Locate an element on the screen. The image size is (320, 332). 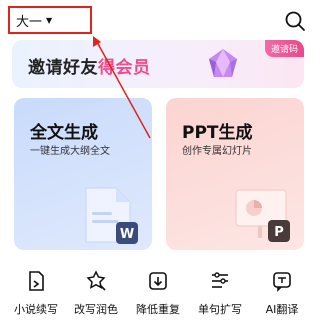
svg-text: P is located at coordinates (279, 232).